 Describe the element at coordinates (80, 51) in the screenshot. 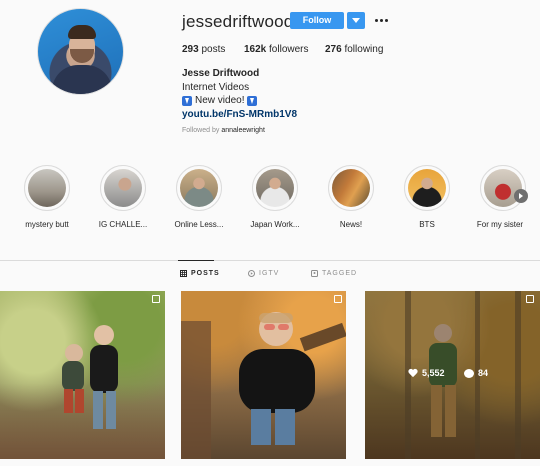

I see `profile-avatar` at that location.